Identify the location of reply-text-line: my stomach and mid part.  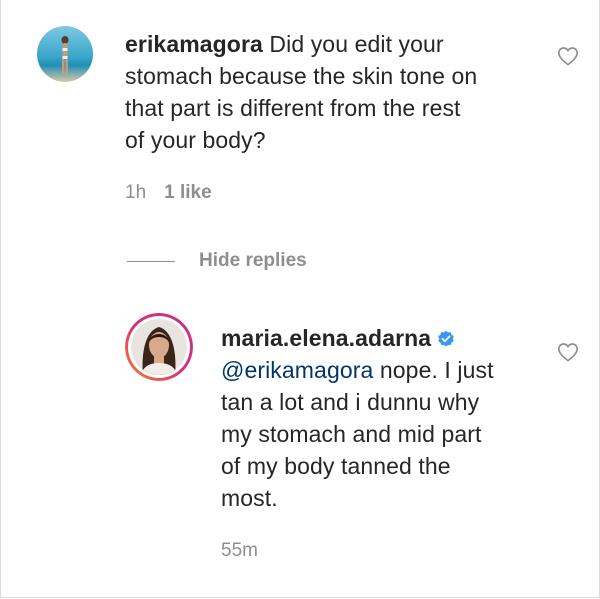
(351, 434).